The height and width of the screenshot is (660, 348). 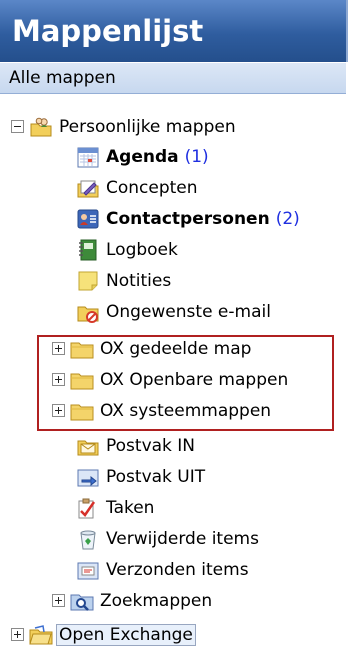 I want to click on tree-item-logboek: Logboek, so click(x=127, y=249).